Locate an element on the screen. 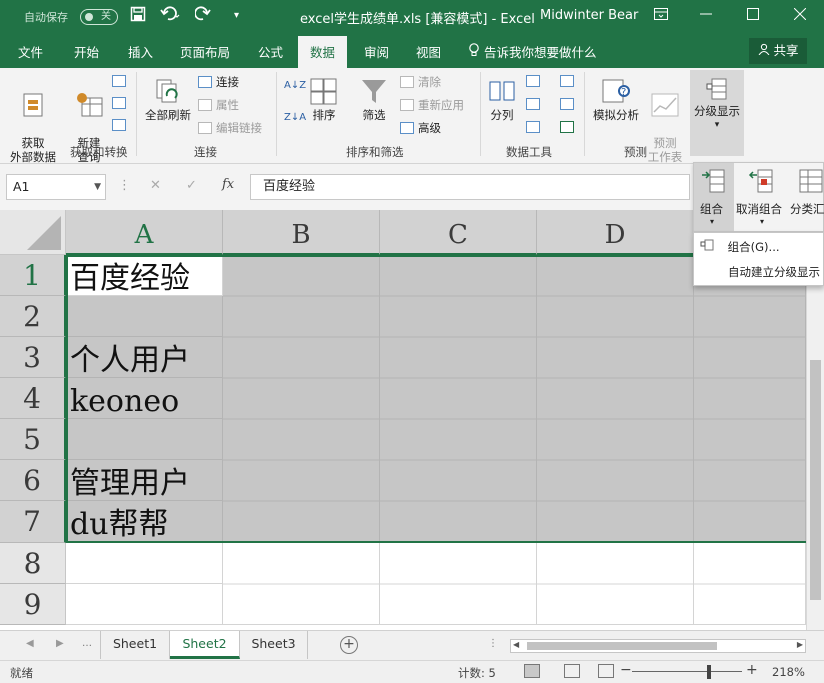  get-external-data-button: 获取 外部数据 is located at coordinates (33, 120).